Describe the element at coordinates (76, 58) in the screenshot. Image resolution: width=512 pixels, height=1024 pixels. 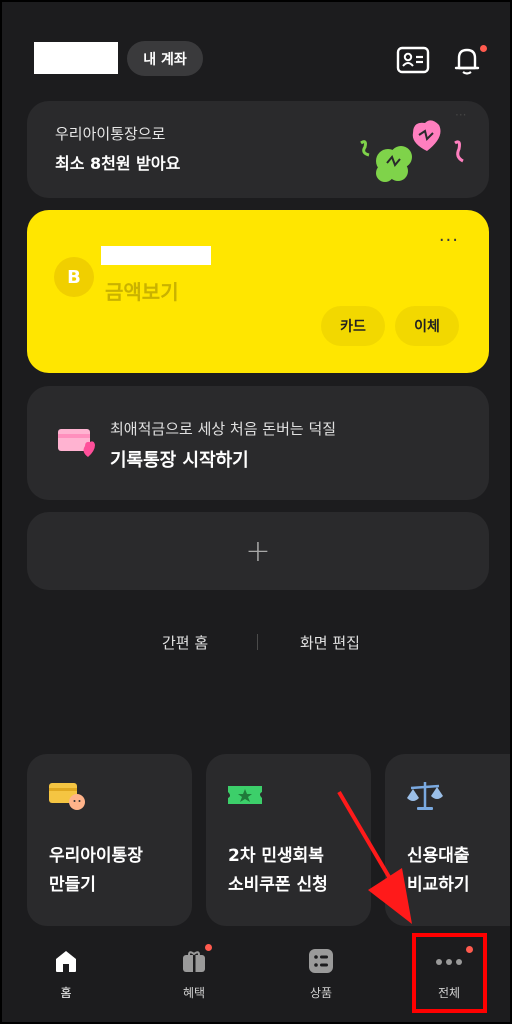
I see `user-name-redacted` at that location.